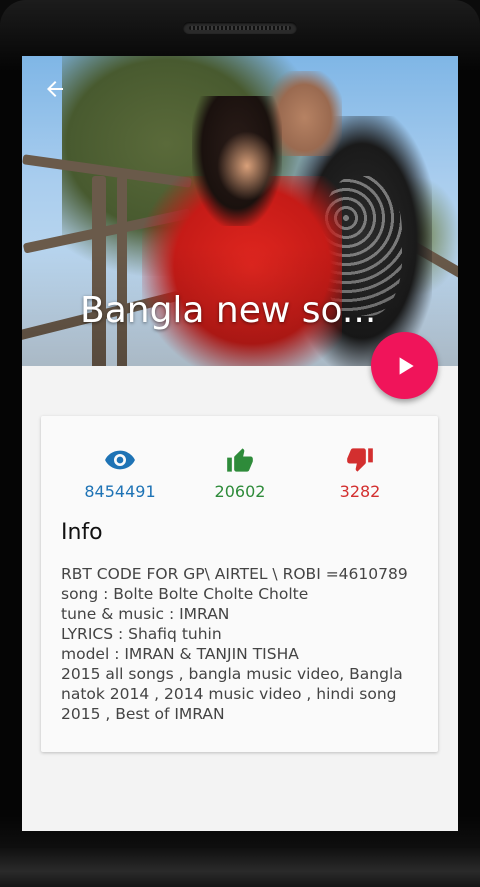 The image size is (480, 887). What do you see at coordinates (360, 473) in the screenshot?
I see `dislikes-stat: 3282` at bounding box center [360, 473].